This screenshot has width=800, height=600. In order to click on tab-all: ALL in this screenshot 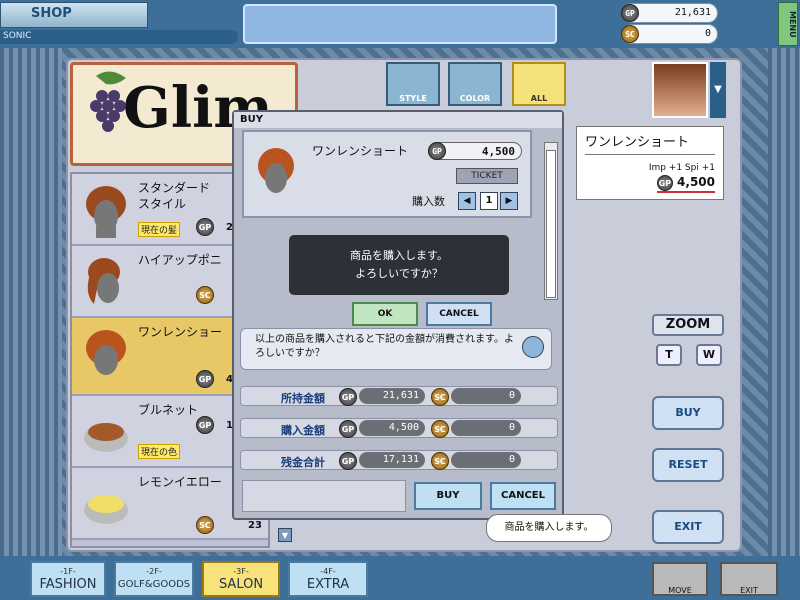, I will do `click(539, 84)`.